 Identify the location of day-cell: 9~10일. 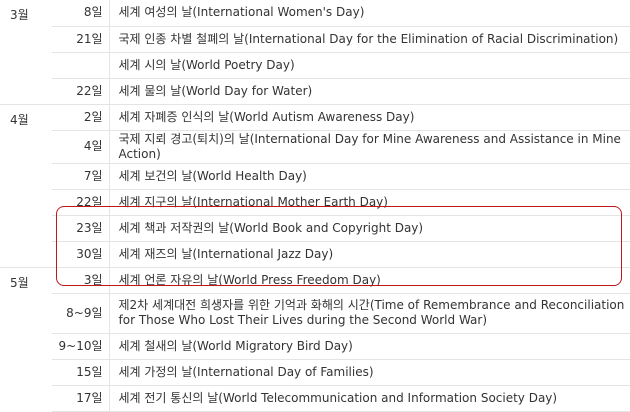
(81, 346).